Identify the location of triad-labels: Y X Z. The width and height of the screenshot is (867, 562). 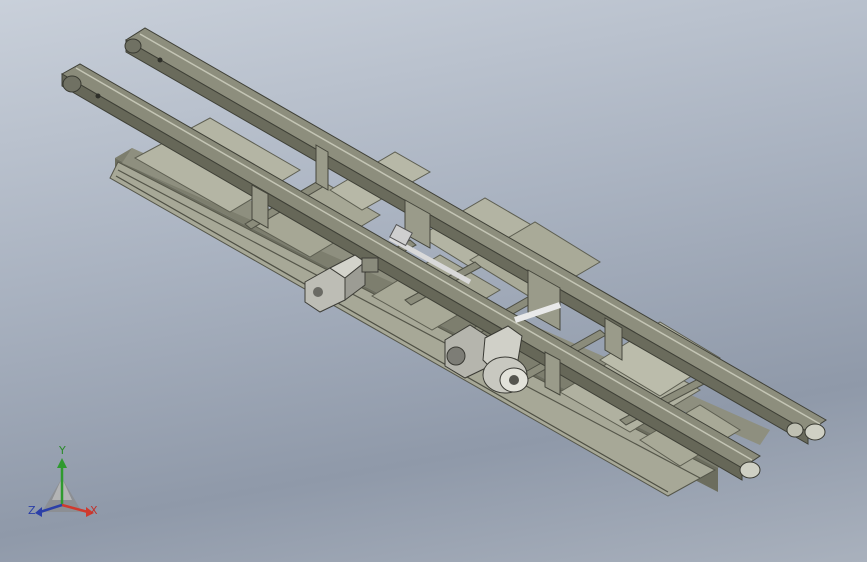
(65, 490).